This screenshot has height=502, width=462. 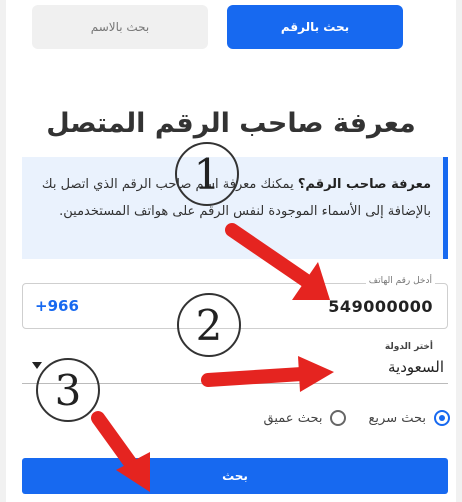 I want to click on tab-search-by-number: بحث بالرقم, so click(x=315, y=27).